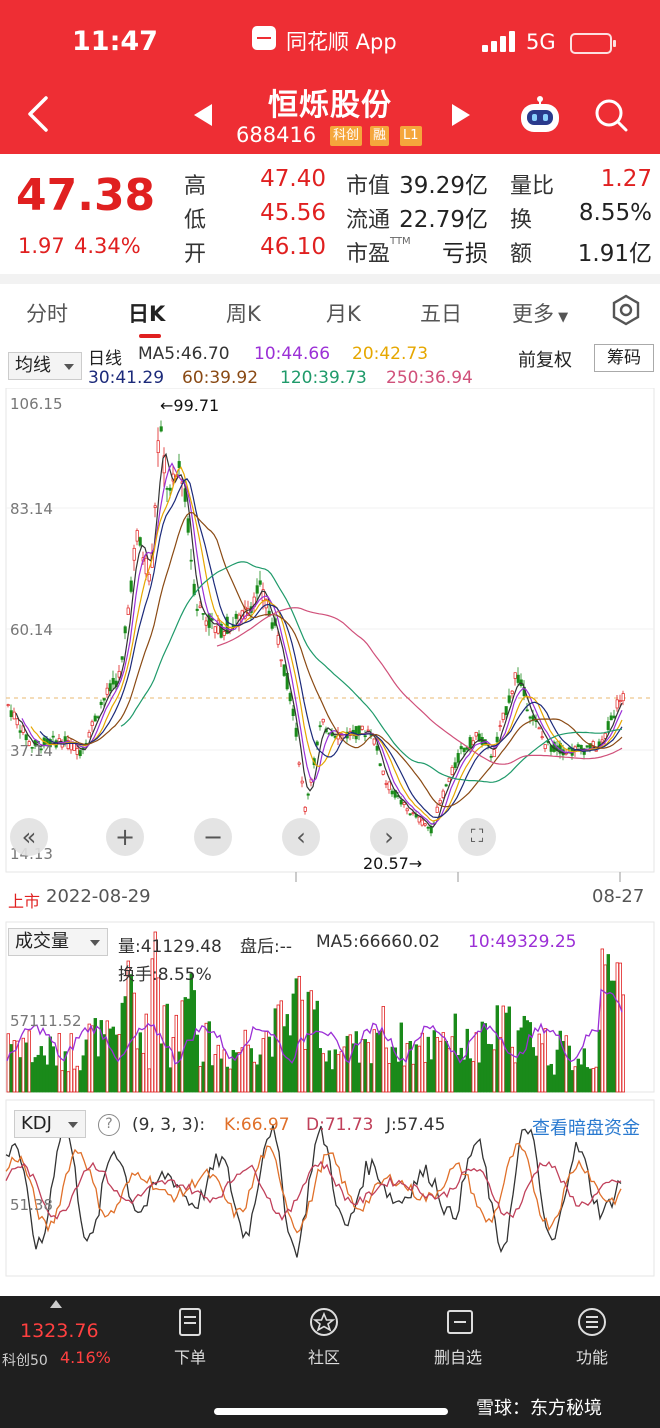 This screenshot has width=660, height=1428. Describe the element at coordinates (243, 313) in the screenshot. I see `tab-weekly-k: 周K` at that location.